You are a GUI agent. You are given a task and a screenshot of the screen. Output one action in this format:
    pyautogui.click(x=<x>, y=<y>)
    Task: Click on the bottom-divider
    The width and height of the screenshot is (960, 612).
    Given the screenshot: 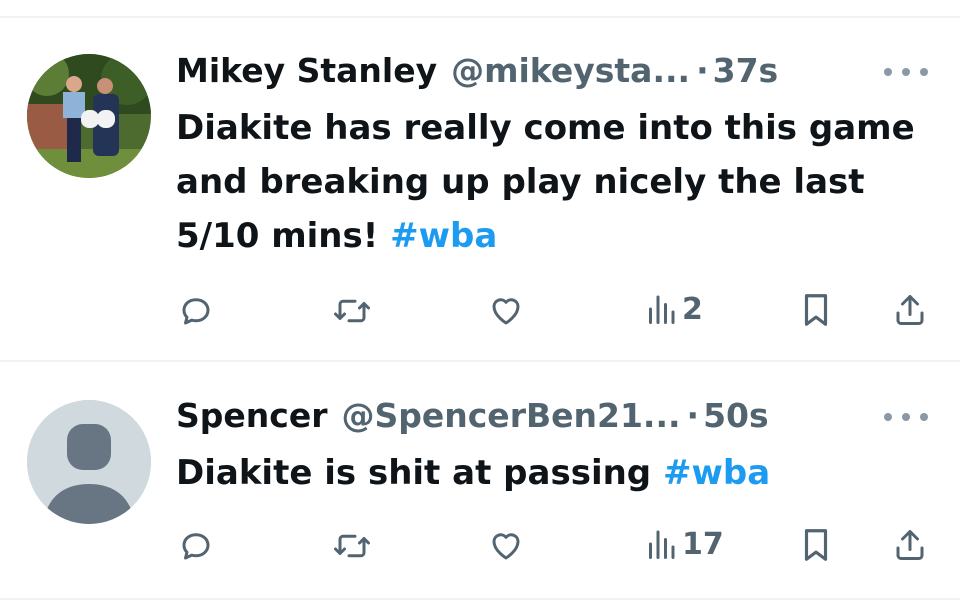 What is the action you would take?
    pyautogui.click(x=480, y=599)
    